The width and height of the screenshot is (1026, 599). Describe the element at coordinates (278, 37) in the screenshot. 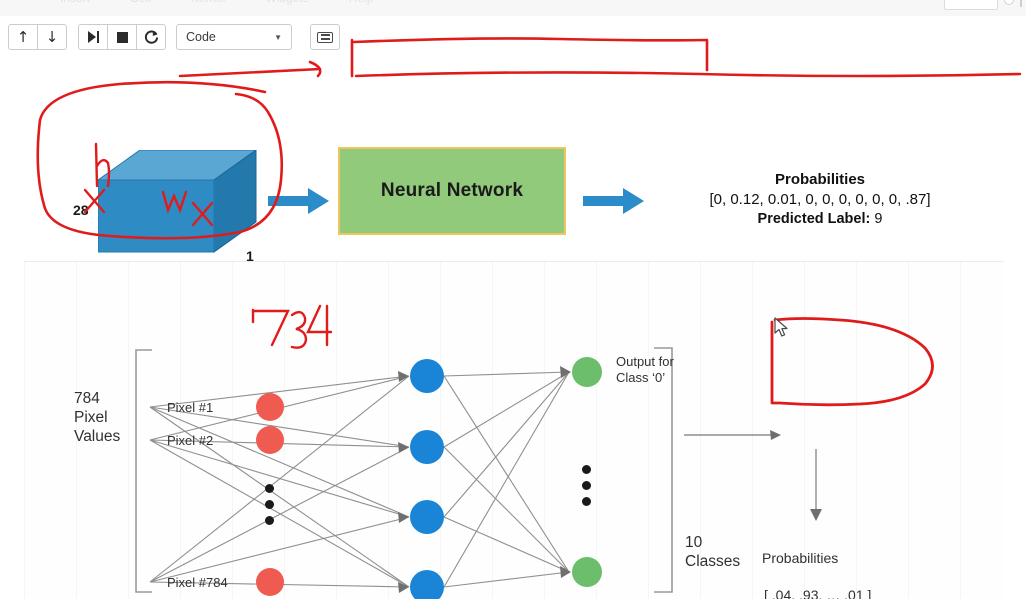

I see `chevron-down-icon: ▼` at that location.